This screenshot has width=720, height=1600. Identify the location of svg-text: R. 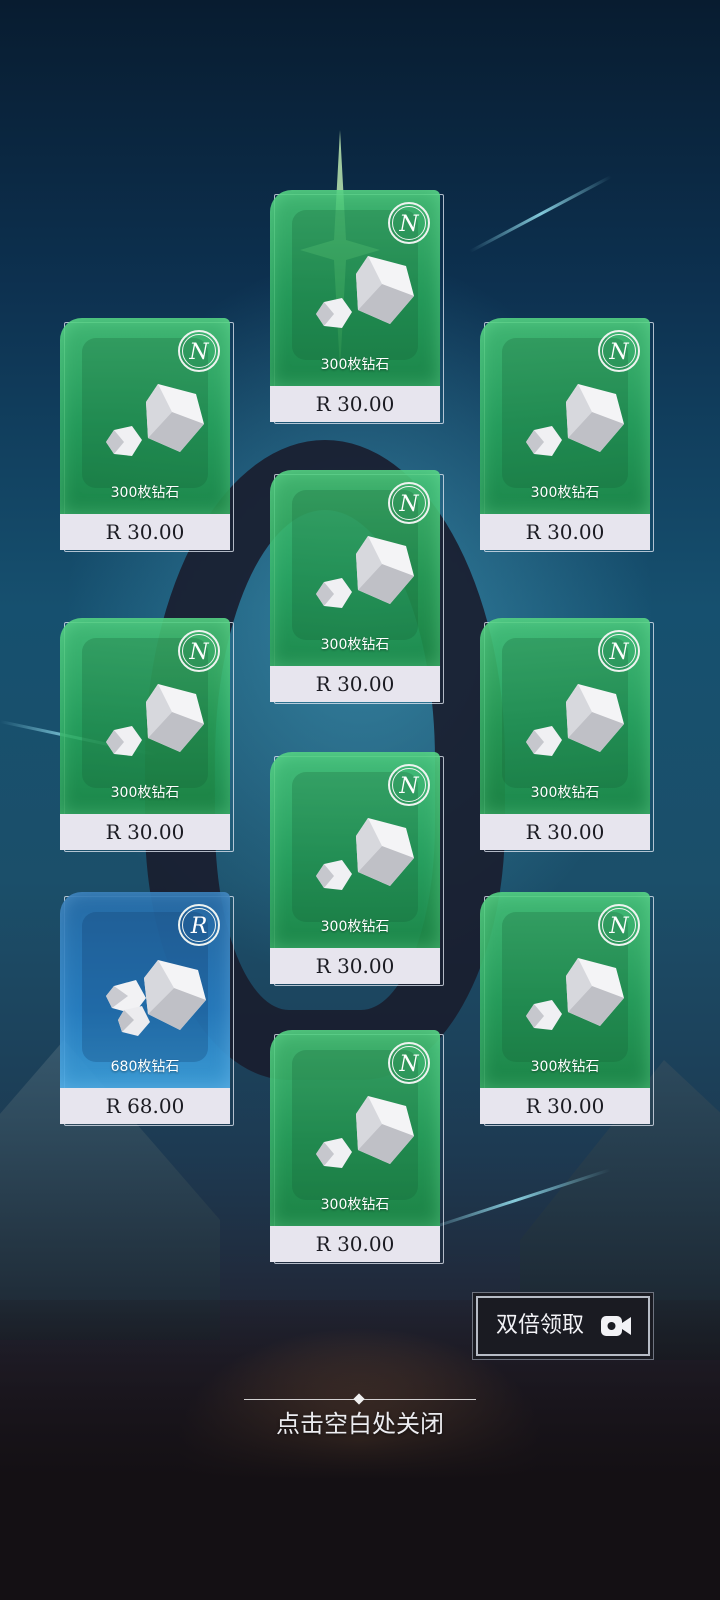
(199, 926).